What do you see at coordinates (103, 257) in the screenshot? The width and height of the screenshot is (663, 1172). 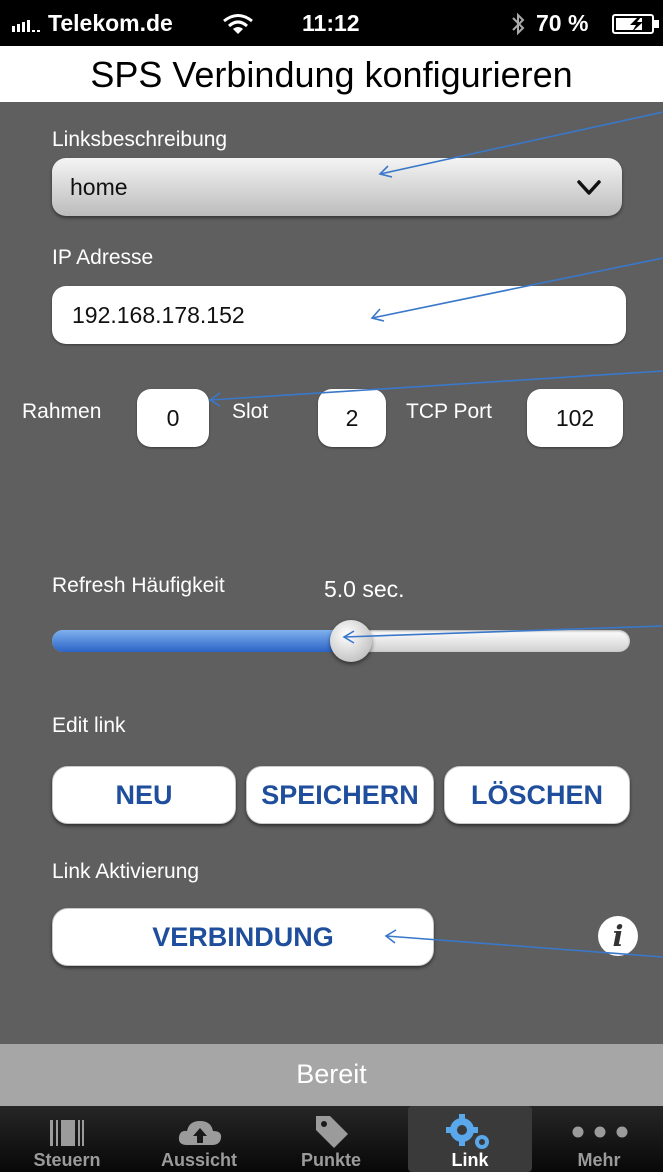 I see `ip-address-label: IP Adresse` at bounding box center [103, 257].